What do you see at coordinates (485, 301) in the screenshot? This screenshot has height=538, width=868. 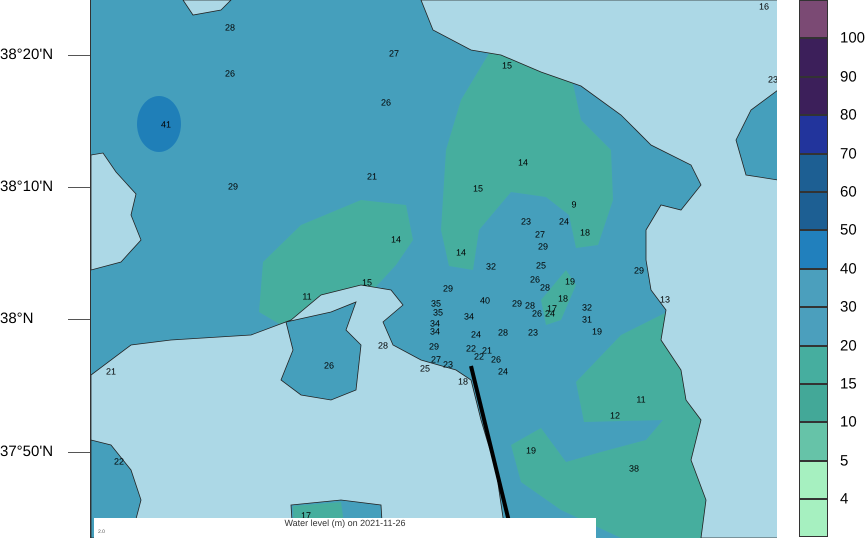 I see `value-label: 40` at bounding box center [485, 301].